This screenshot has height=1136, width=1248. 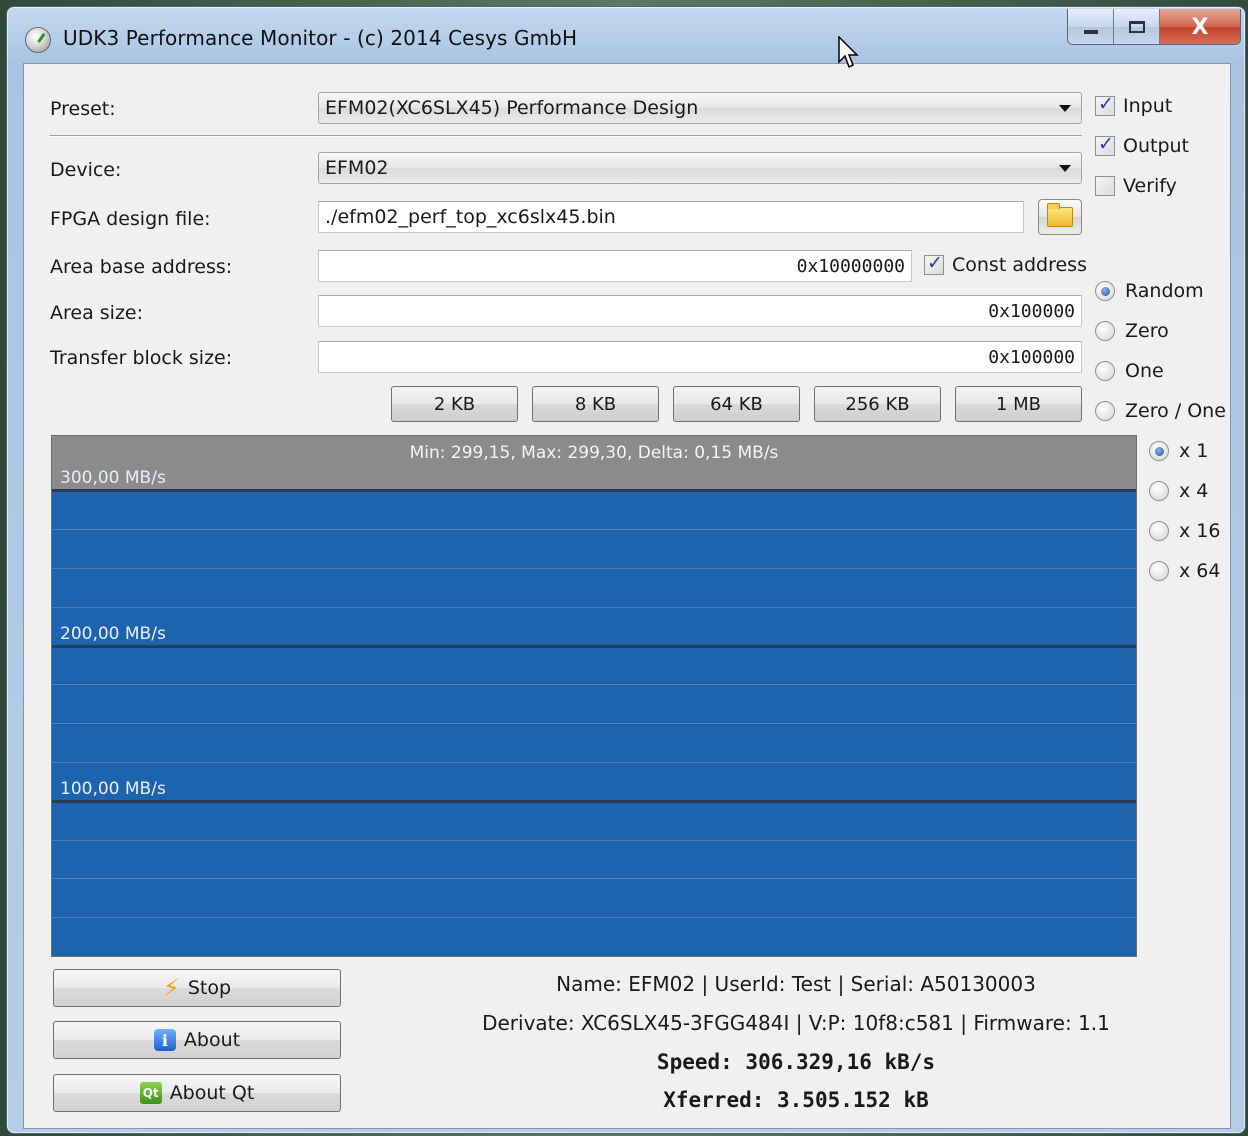 I want to click on pattern-random-radio: Random, so click(x=1149, y=291).